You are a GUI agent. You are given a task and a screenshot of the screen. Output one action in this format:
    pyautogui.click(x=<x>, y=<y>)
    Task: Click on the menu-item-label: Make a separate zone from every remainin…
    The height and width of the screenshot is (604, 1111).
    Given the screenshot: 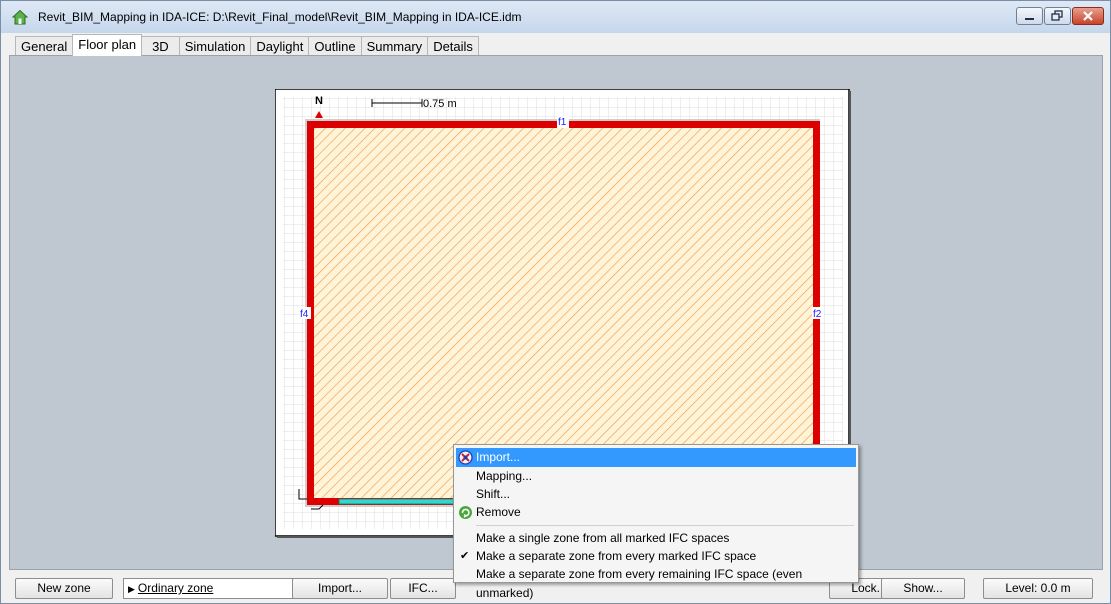 What is the action you would take?
    pyautogui.click(x=639, y=583)
    